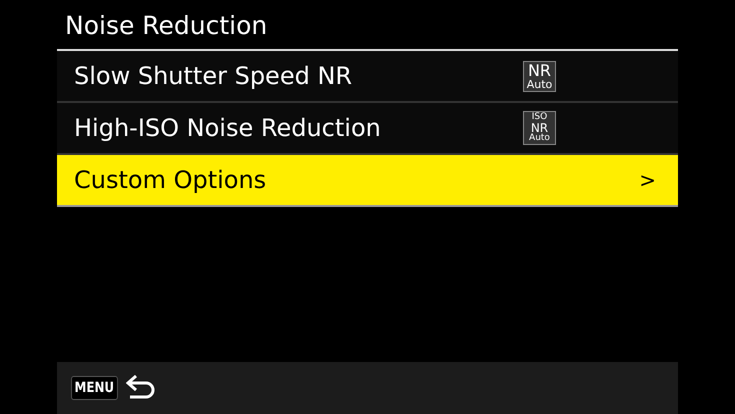  I want to click on menu-item: High-ISO Noise Reduction ISO NR Auto, so click(367, 129).